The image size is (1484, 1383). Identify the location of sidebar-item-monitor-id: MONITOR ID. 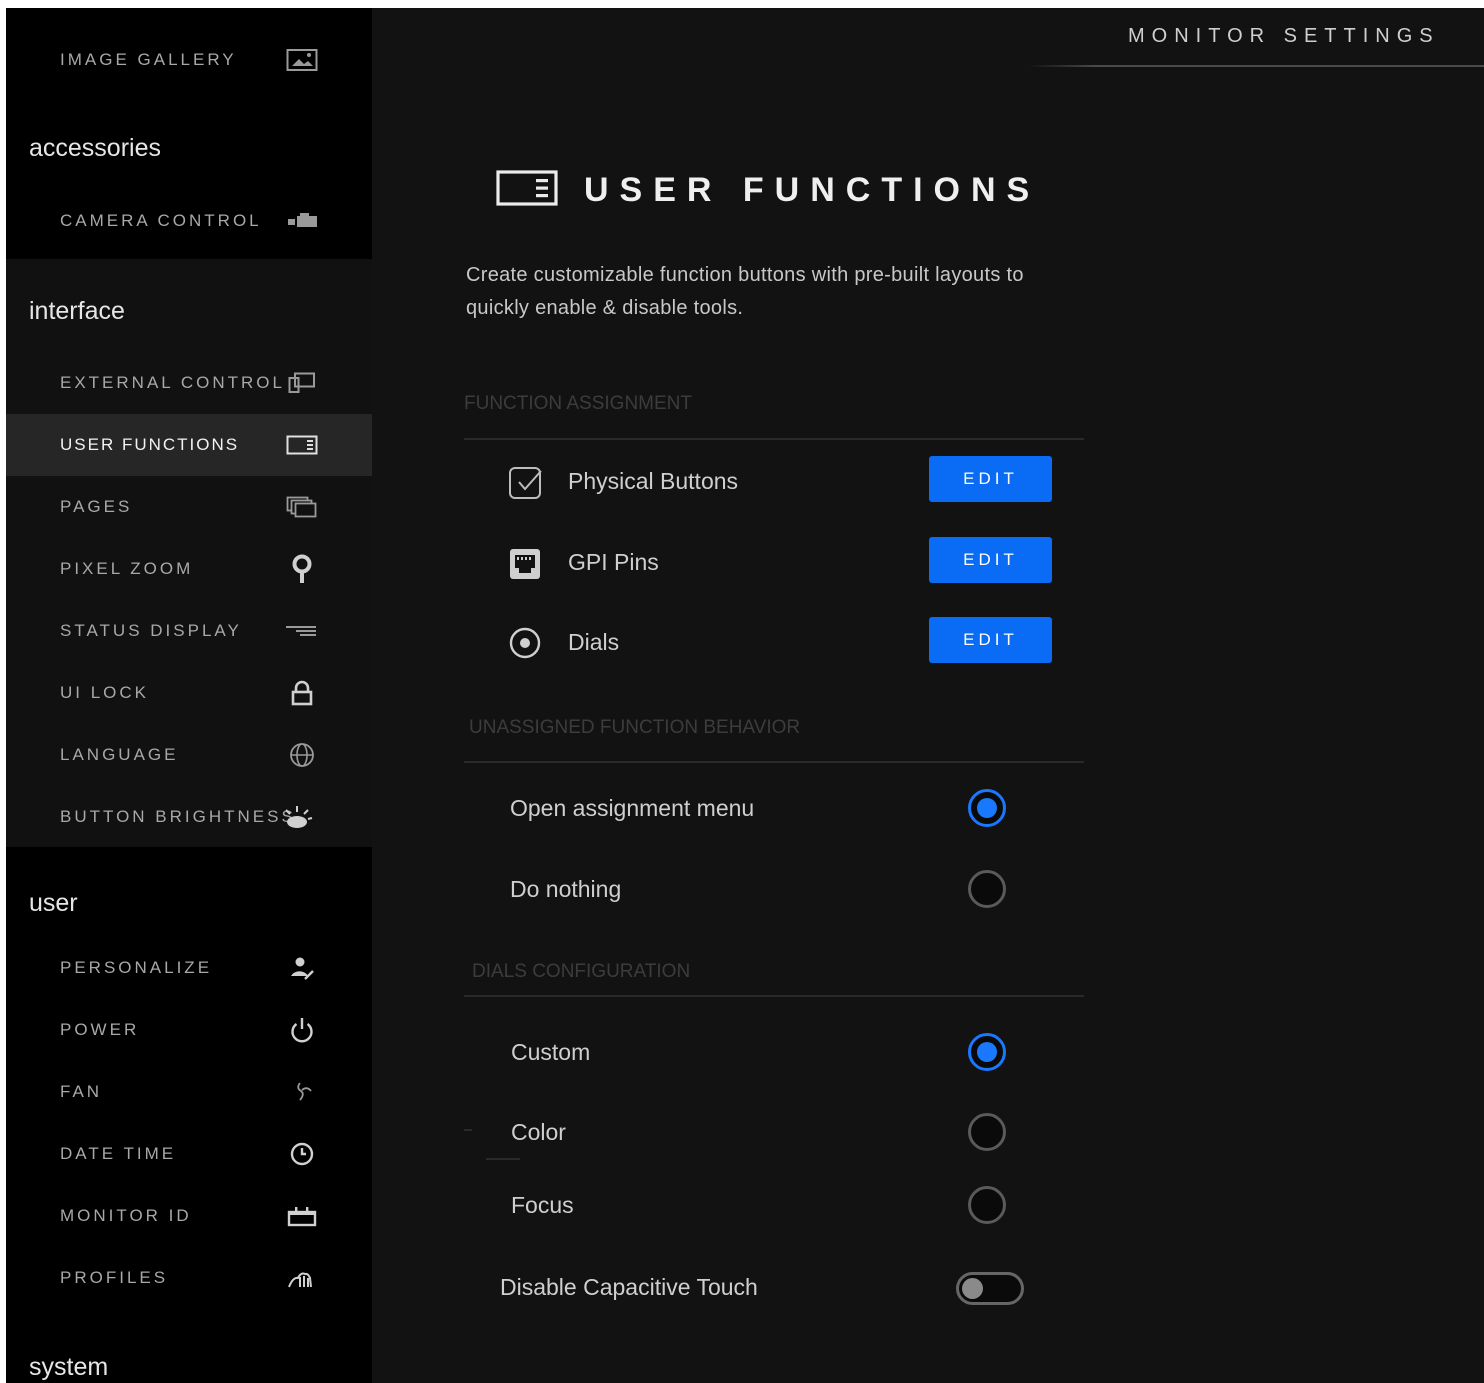
(189, 1216).